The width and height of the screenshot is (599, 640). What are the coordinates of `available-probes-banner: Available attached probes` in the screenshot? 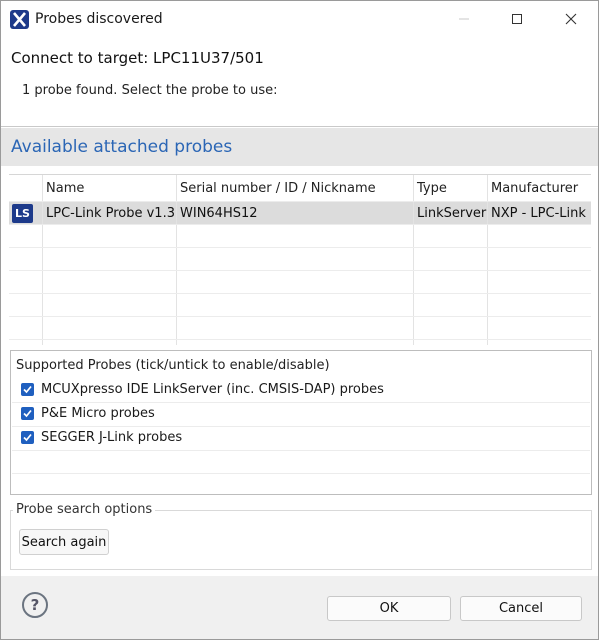 It's located at (299, 147).